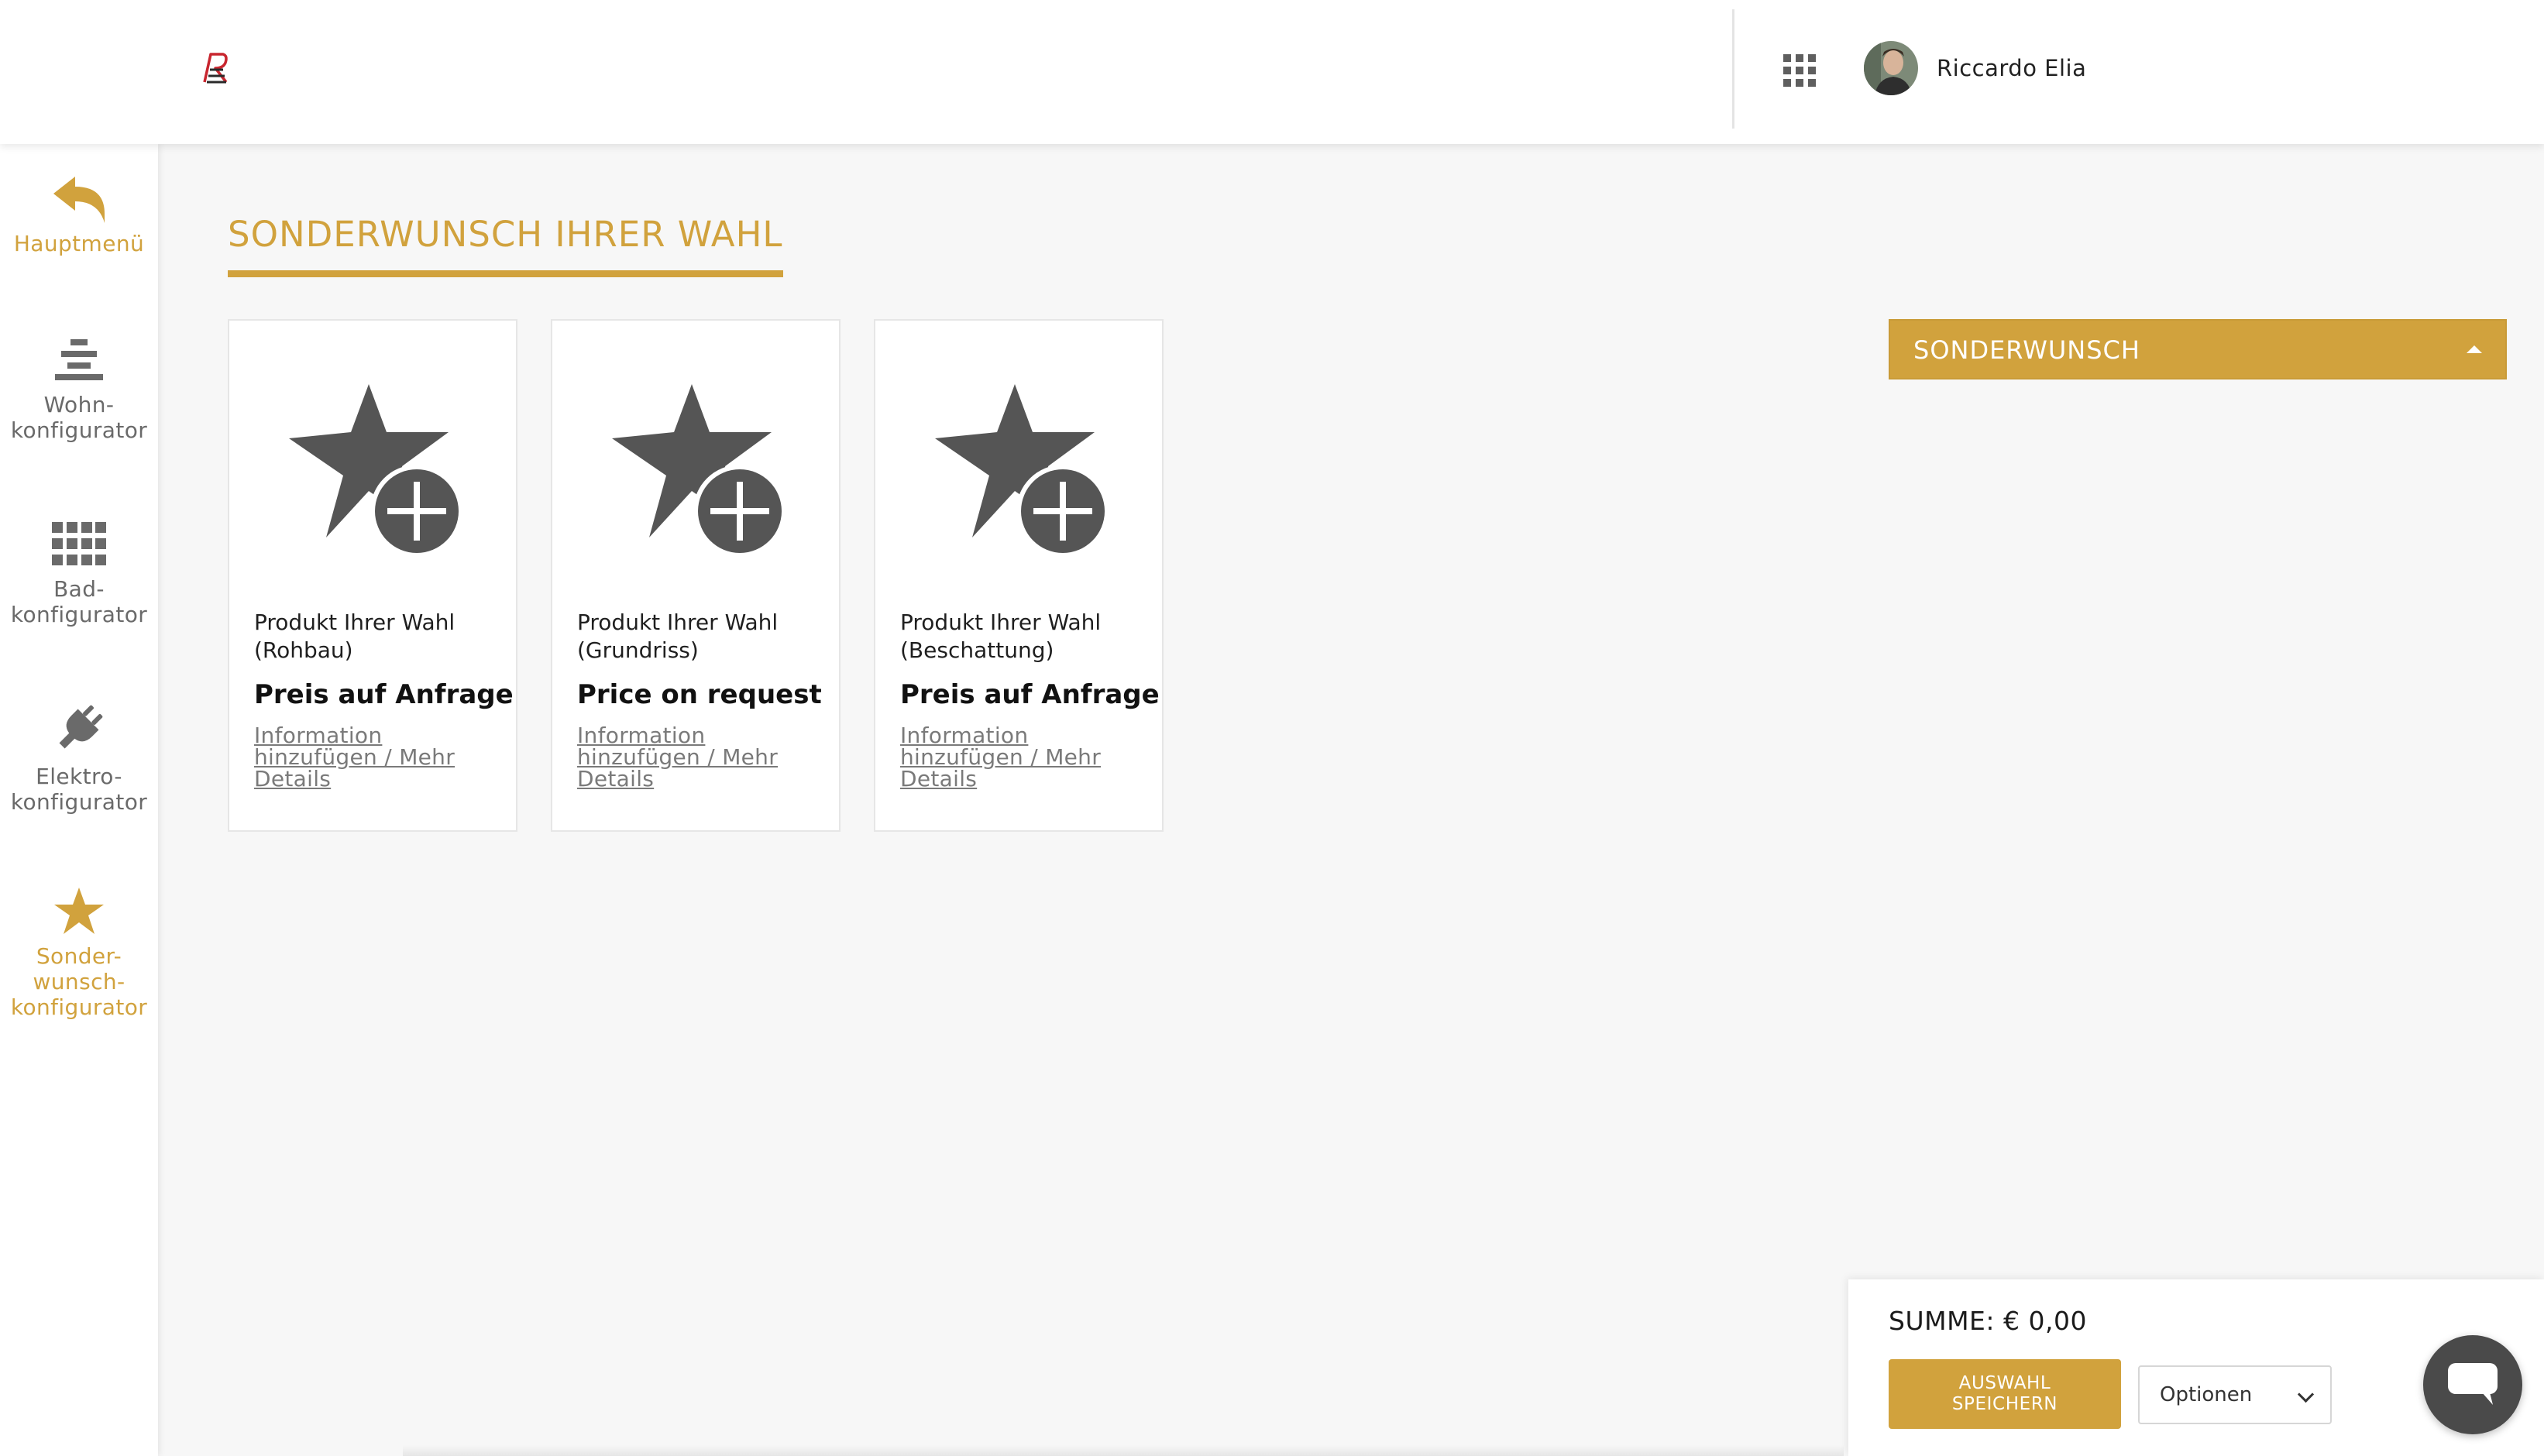 The width and height of the screenshot is (2544, 1456). I want to click on product-name: Produkt Ihrer Wahl (Rohbau), so click(378, 637).